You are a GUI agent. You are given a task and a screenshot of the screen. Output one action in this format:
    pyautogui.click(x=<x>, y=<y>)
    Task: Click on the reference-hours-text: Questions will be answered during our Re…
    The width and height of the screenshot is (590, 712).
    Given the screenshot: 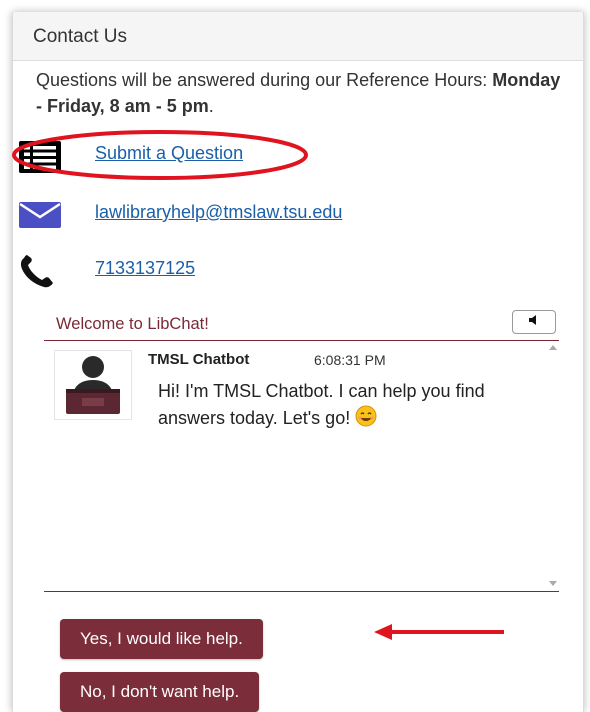 What is the action you would take?
    pyautogui.click(x=298, y=93)
    